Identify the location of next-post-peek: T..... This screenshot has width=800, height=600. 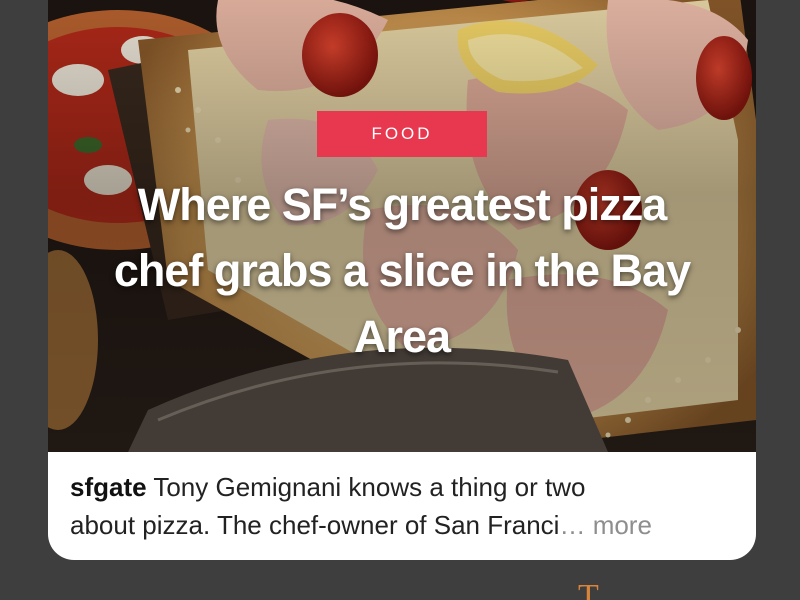
(607, 589).